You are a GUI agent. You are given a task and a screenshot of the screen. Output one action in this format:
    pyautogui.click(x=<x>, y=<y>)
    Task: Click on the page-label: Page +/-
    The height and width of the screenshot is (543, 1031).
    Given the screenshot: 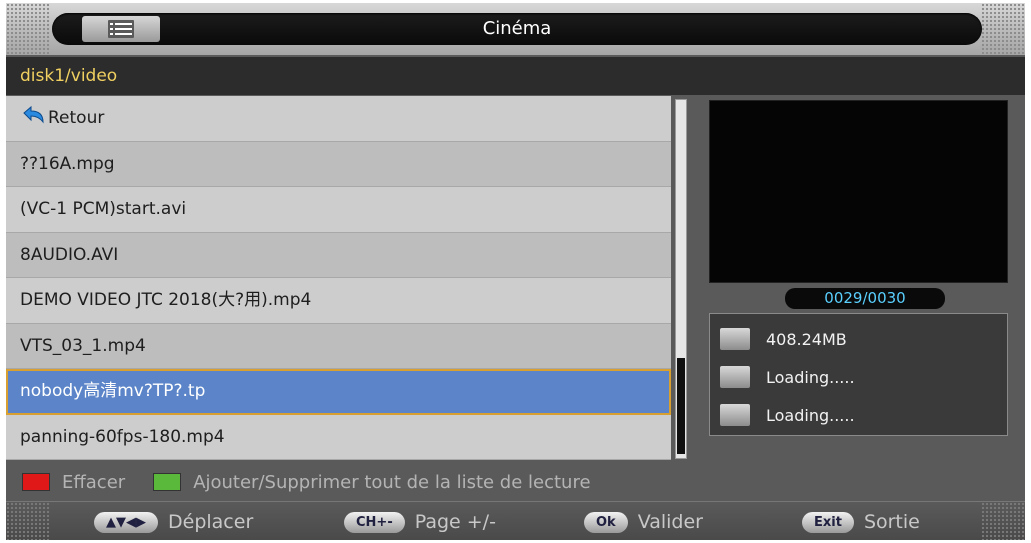 What is the action you would take?
    pyautogui.click(x=455, y=522)
    